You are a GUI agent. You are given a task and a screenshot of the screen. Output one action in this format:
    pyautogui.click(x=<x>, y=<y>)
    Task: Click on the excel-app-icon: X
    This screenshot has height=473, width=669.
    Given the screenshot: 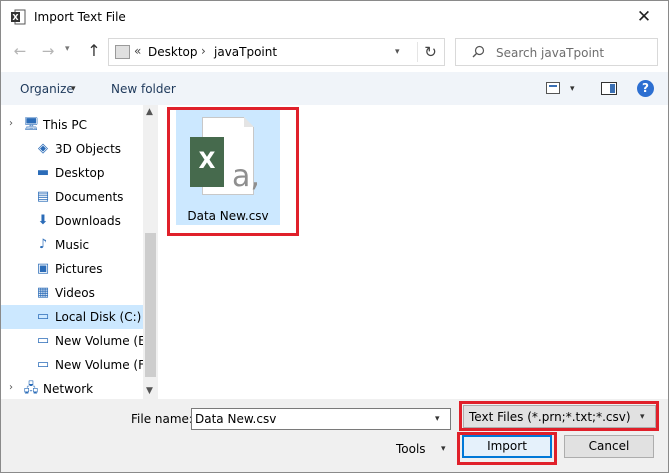 What is the action you would take?
    pyautogui.click(x=18, y=17)
    